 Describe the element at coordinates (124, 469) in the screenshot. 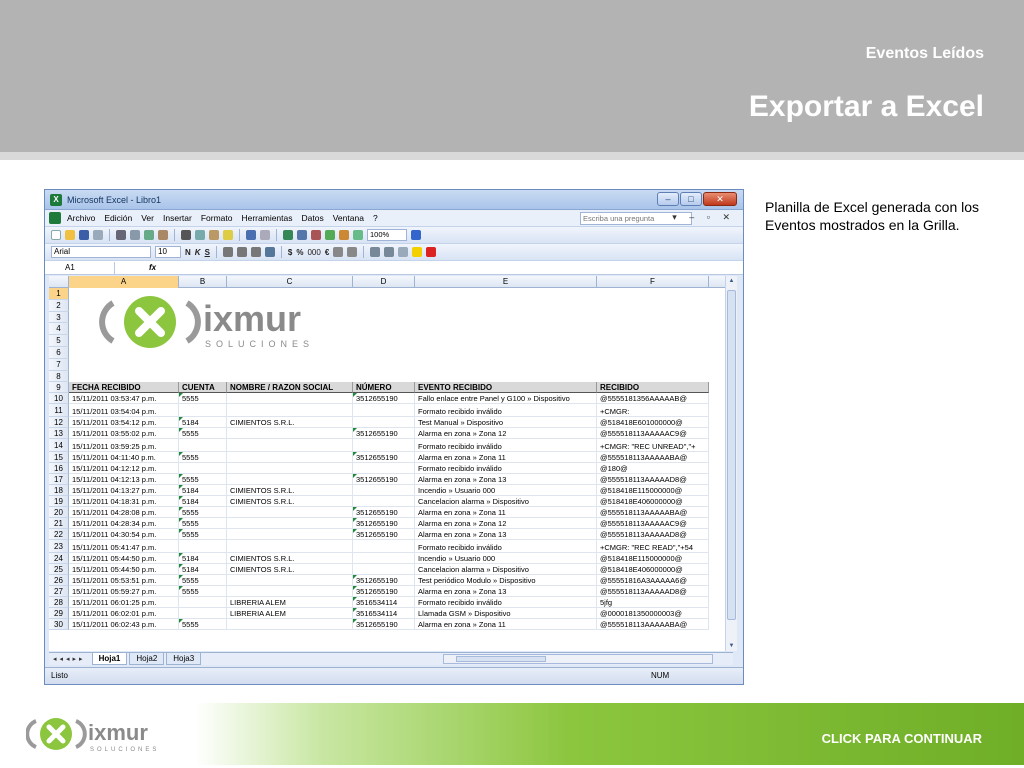

I see `table-cell: 15/11/2011 04:12:12 p.m.` at that location.